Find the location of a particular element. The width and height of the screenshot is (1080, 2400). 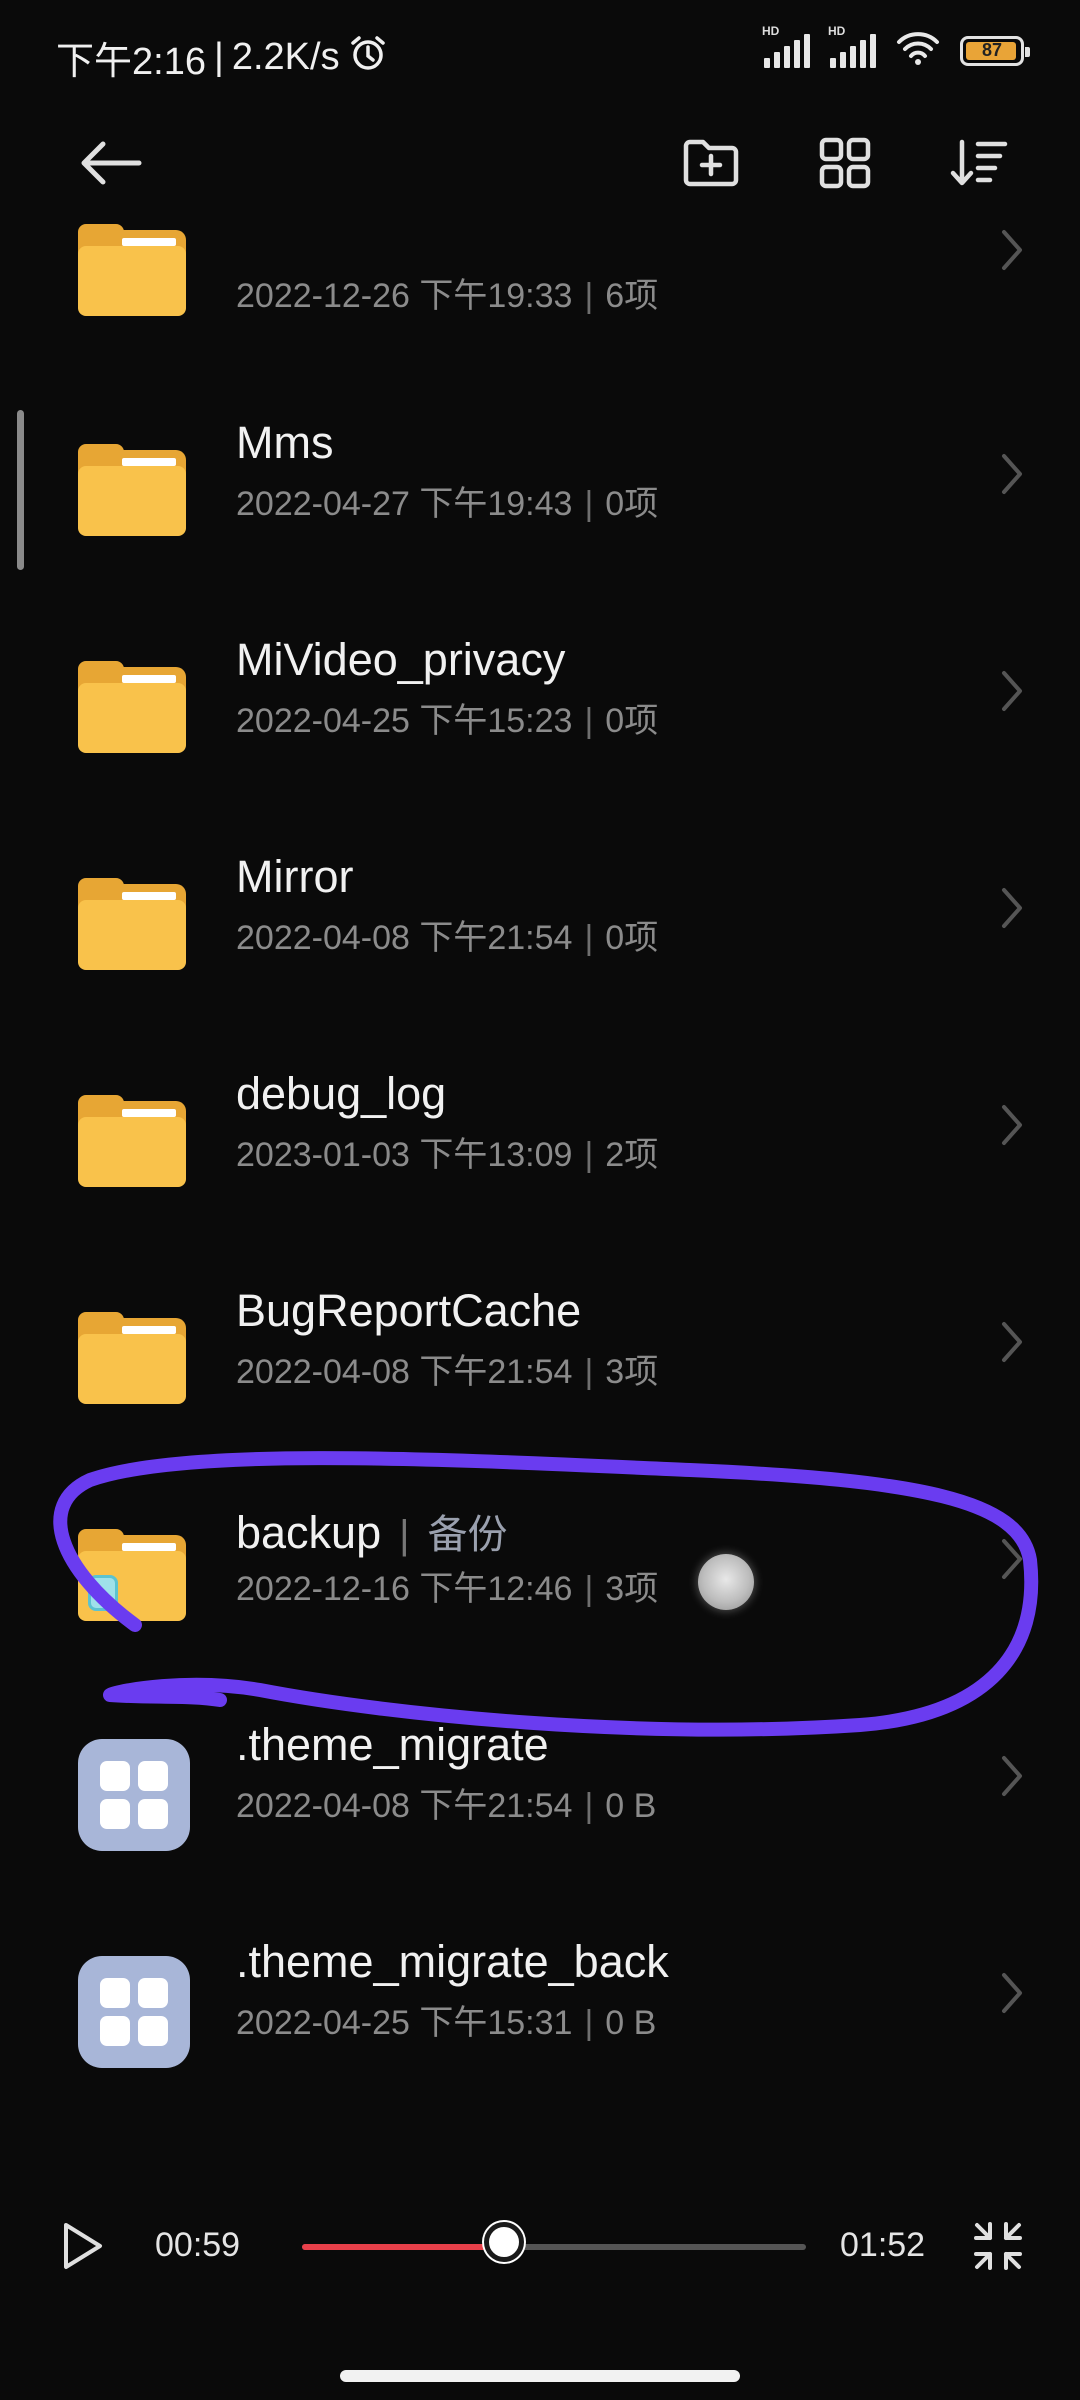

list-item: BugReportCache 2022-04-08 下午21:54 | 3项 is located at coordinates (540, 1415).